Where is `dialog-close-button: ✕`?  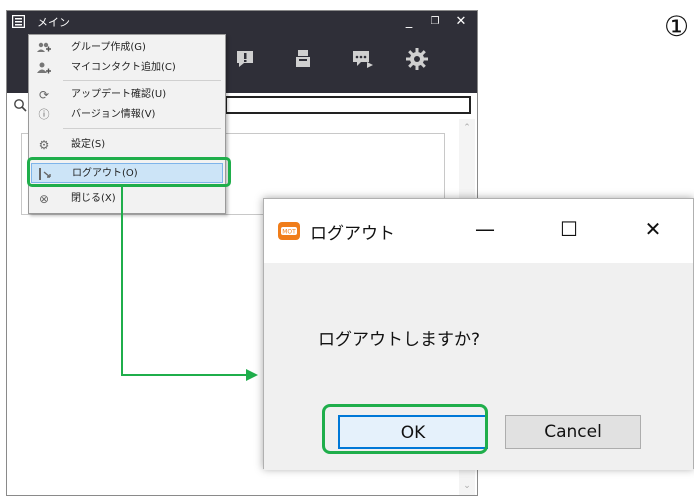 dialog-close-button: ✕ is located at coordinates (653, 229).